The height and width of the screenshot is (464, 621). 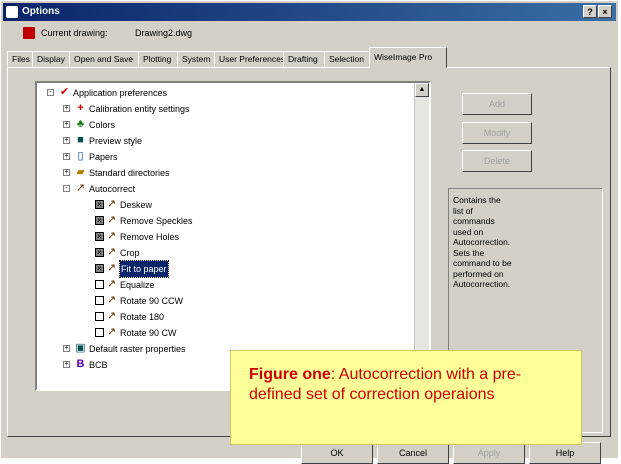 I want to click on bcb-icon: B, so click(x=80, y=364).